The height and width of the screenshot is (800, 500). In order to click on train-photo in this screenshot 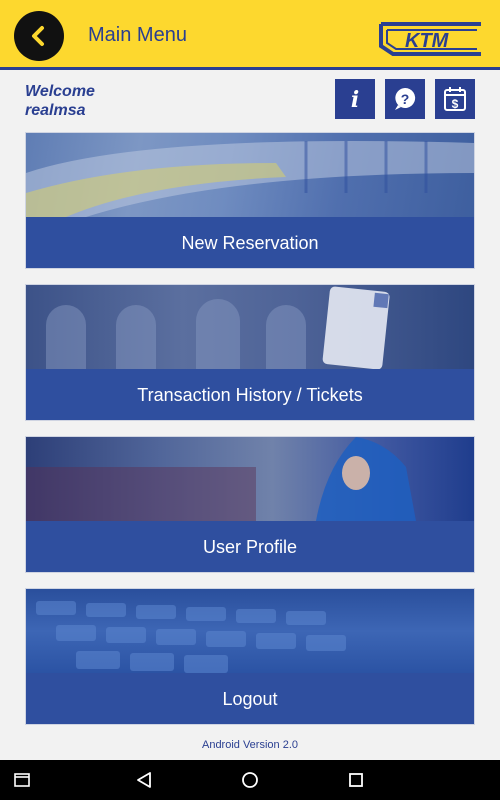, I will do `click(250, 175)`.